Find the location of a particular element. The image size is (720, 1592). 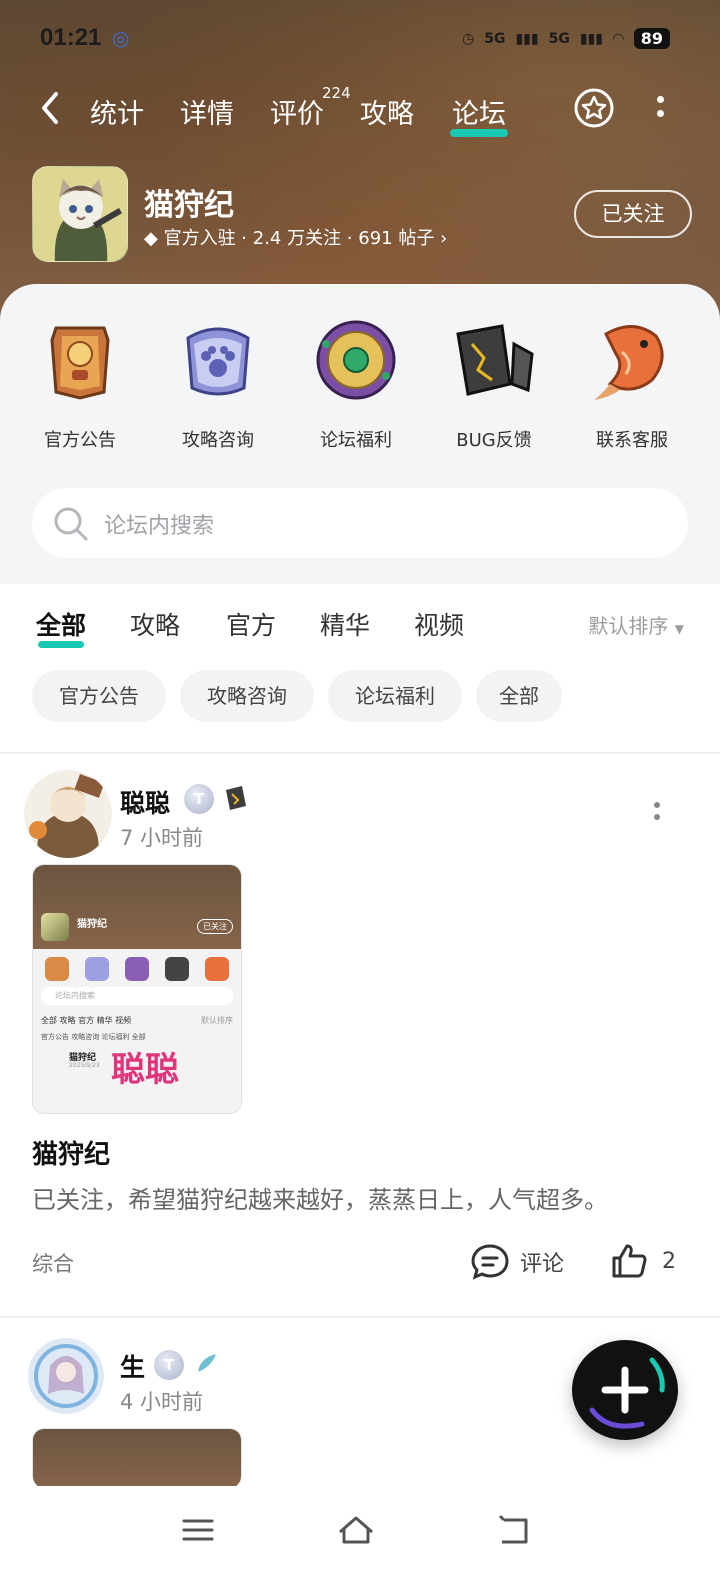

comment-label: 评论 is located at coordinates (542, 1264).